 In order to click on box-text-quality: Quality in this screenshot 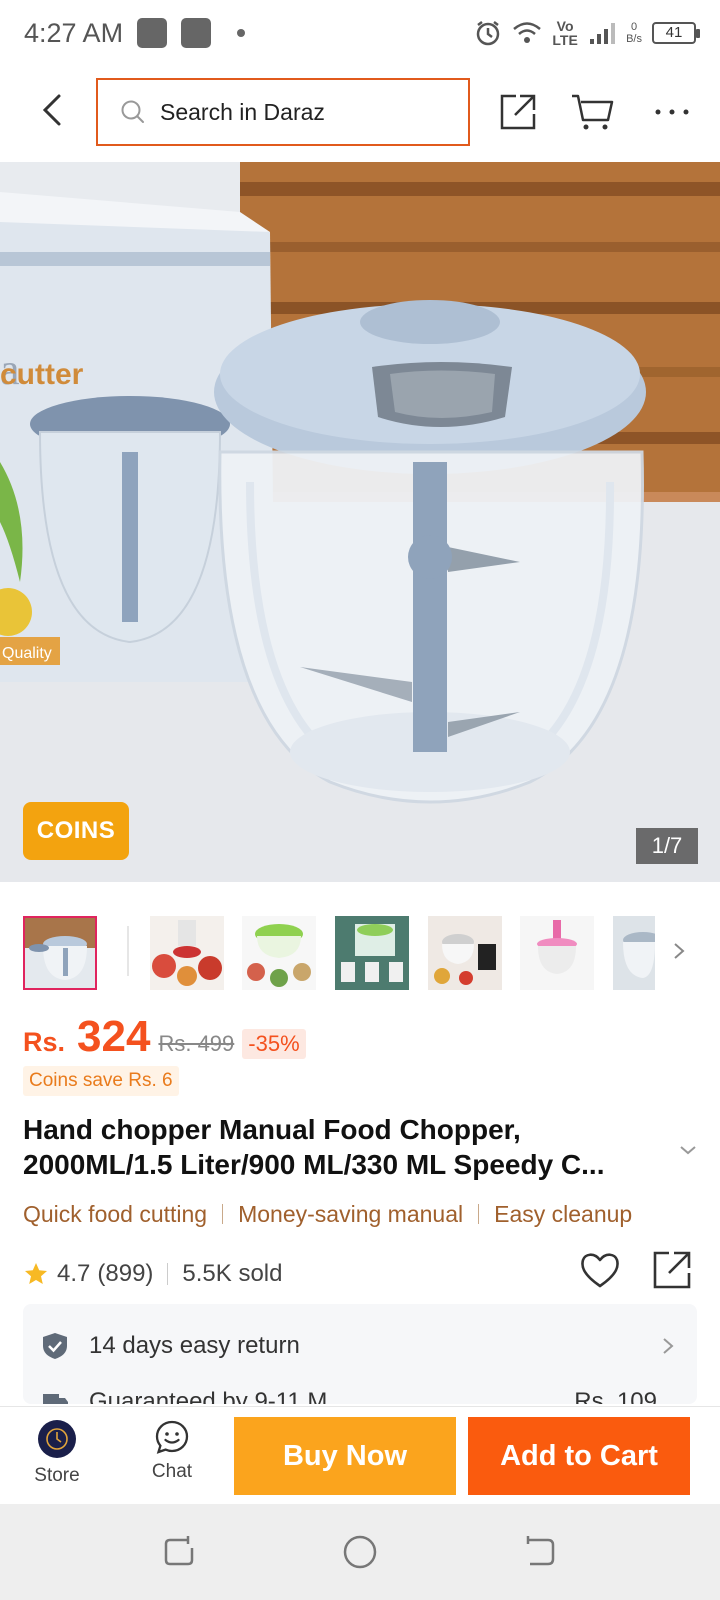, I will do `click(27, 653)`.